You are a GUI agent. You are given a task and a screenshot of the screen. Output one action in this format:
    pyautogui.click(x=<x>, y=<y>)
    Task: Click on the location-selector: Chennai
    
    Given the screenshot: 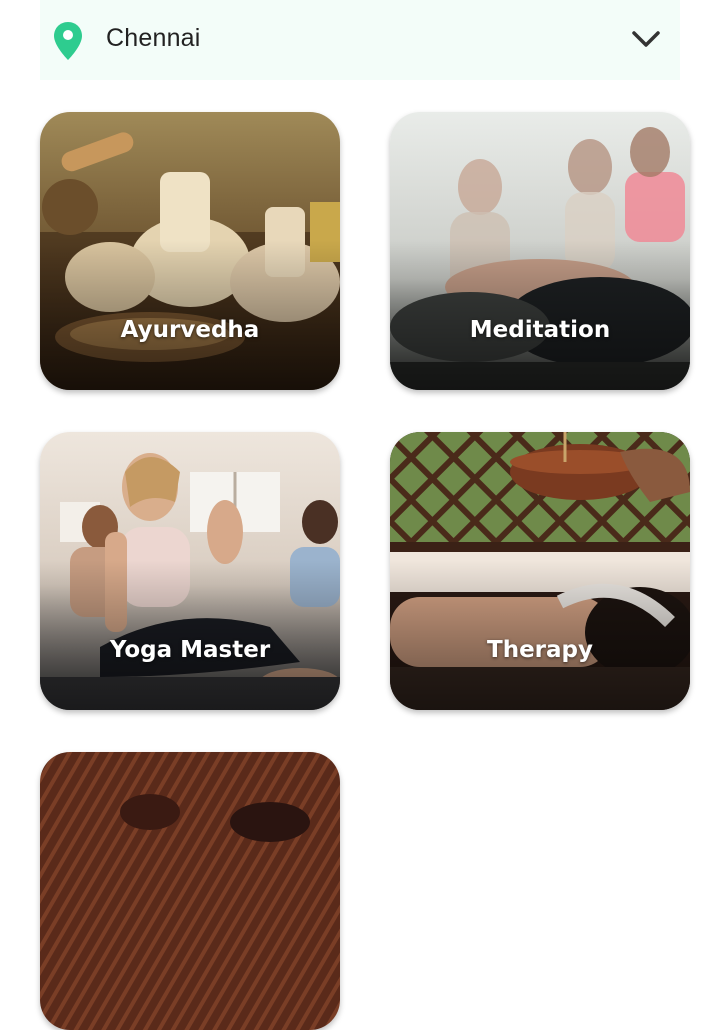 What is the action you would take?
    pyautogui.click(x=360, y=40)
    